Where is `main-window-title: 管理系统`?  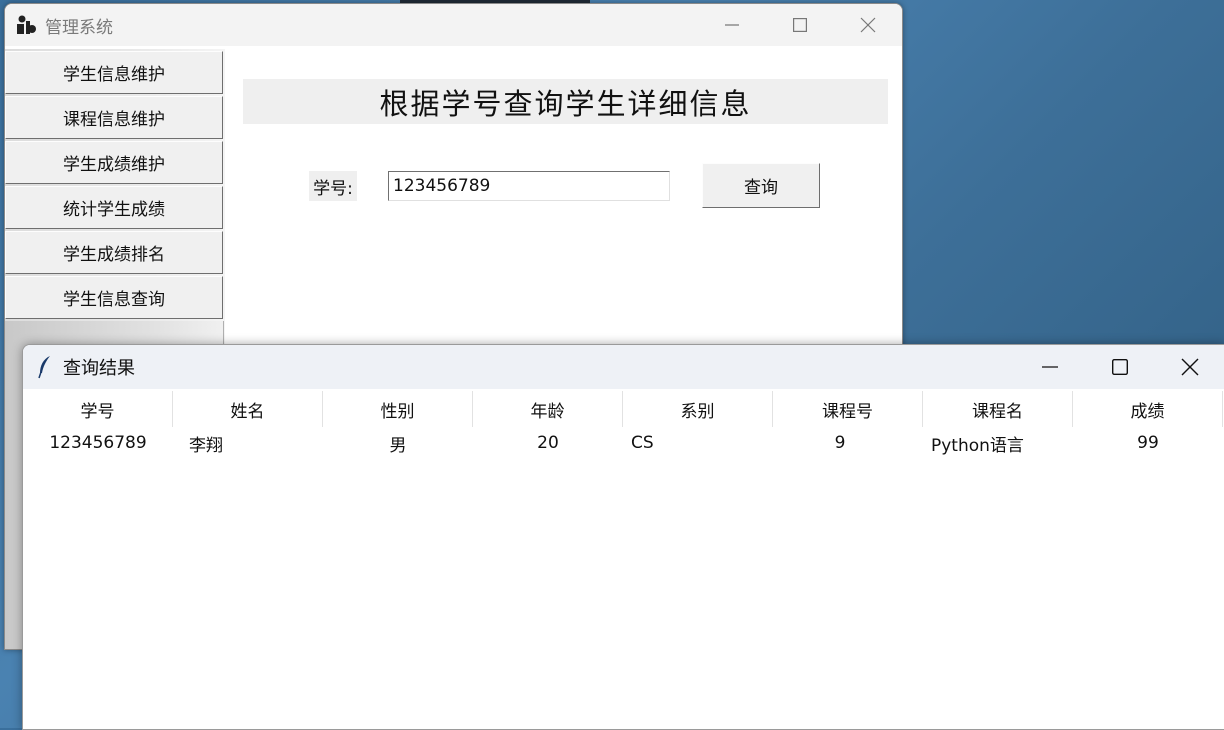 main-window-title: 管理系统 is located at coordinates (79, 27).